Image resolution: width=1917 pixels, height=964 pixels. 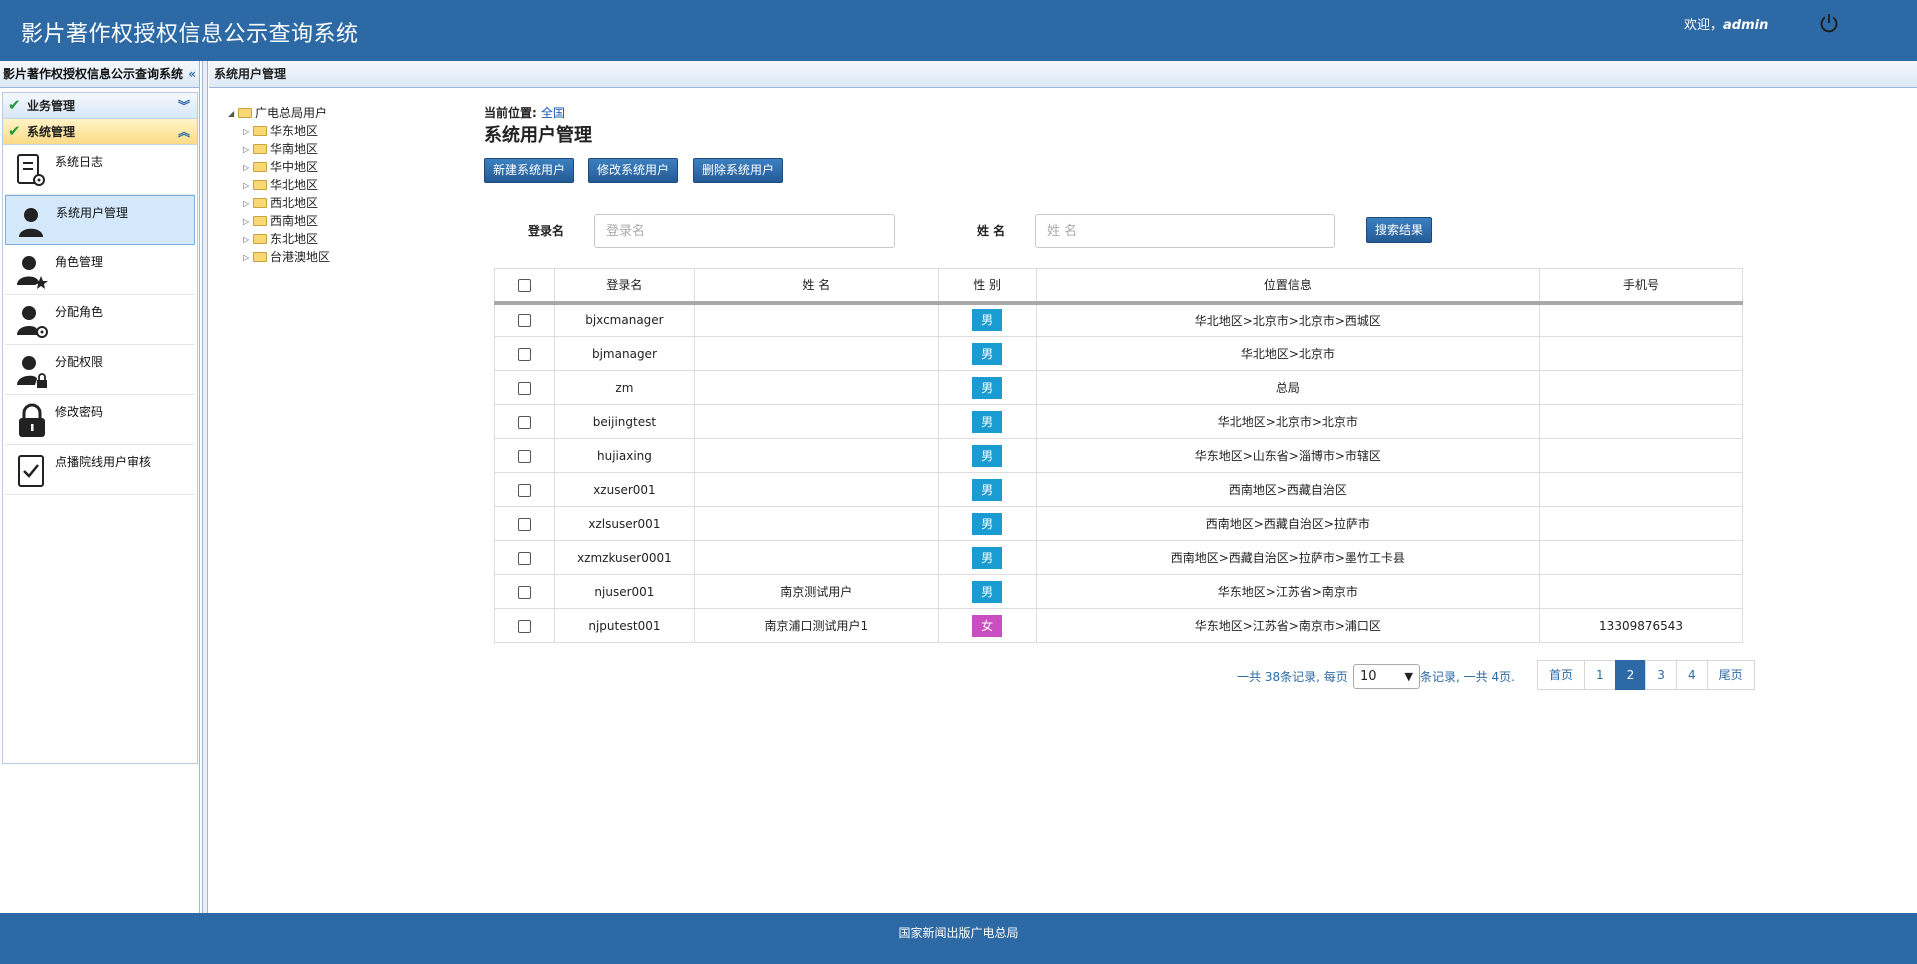 I want to click on column-header: 性 别, so click(x=987, y=286).